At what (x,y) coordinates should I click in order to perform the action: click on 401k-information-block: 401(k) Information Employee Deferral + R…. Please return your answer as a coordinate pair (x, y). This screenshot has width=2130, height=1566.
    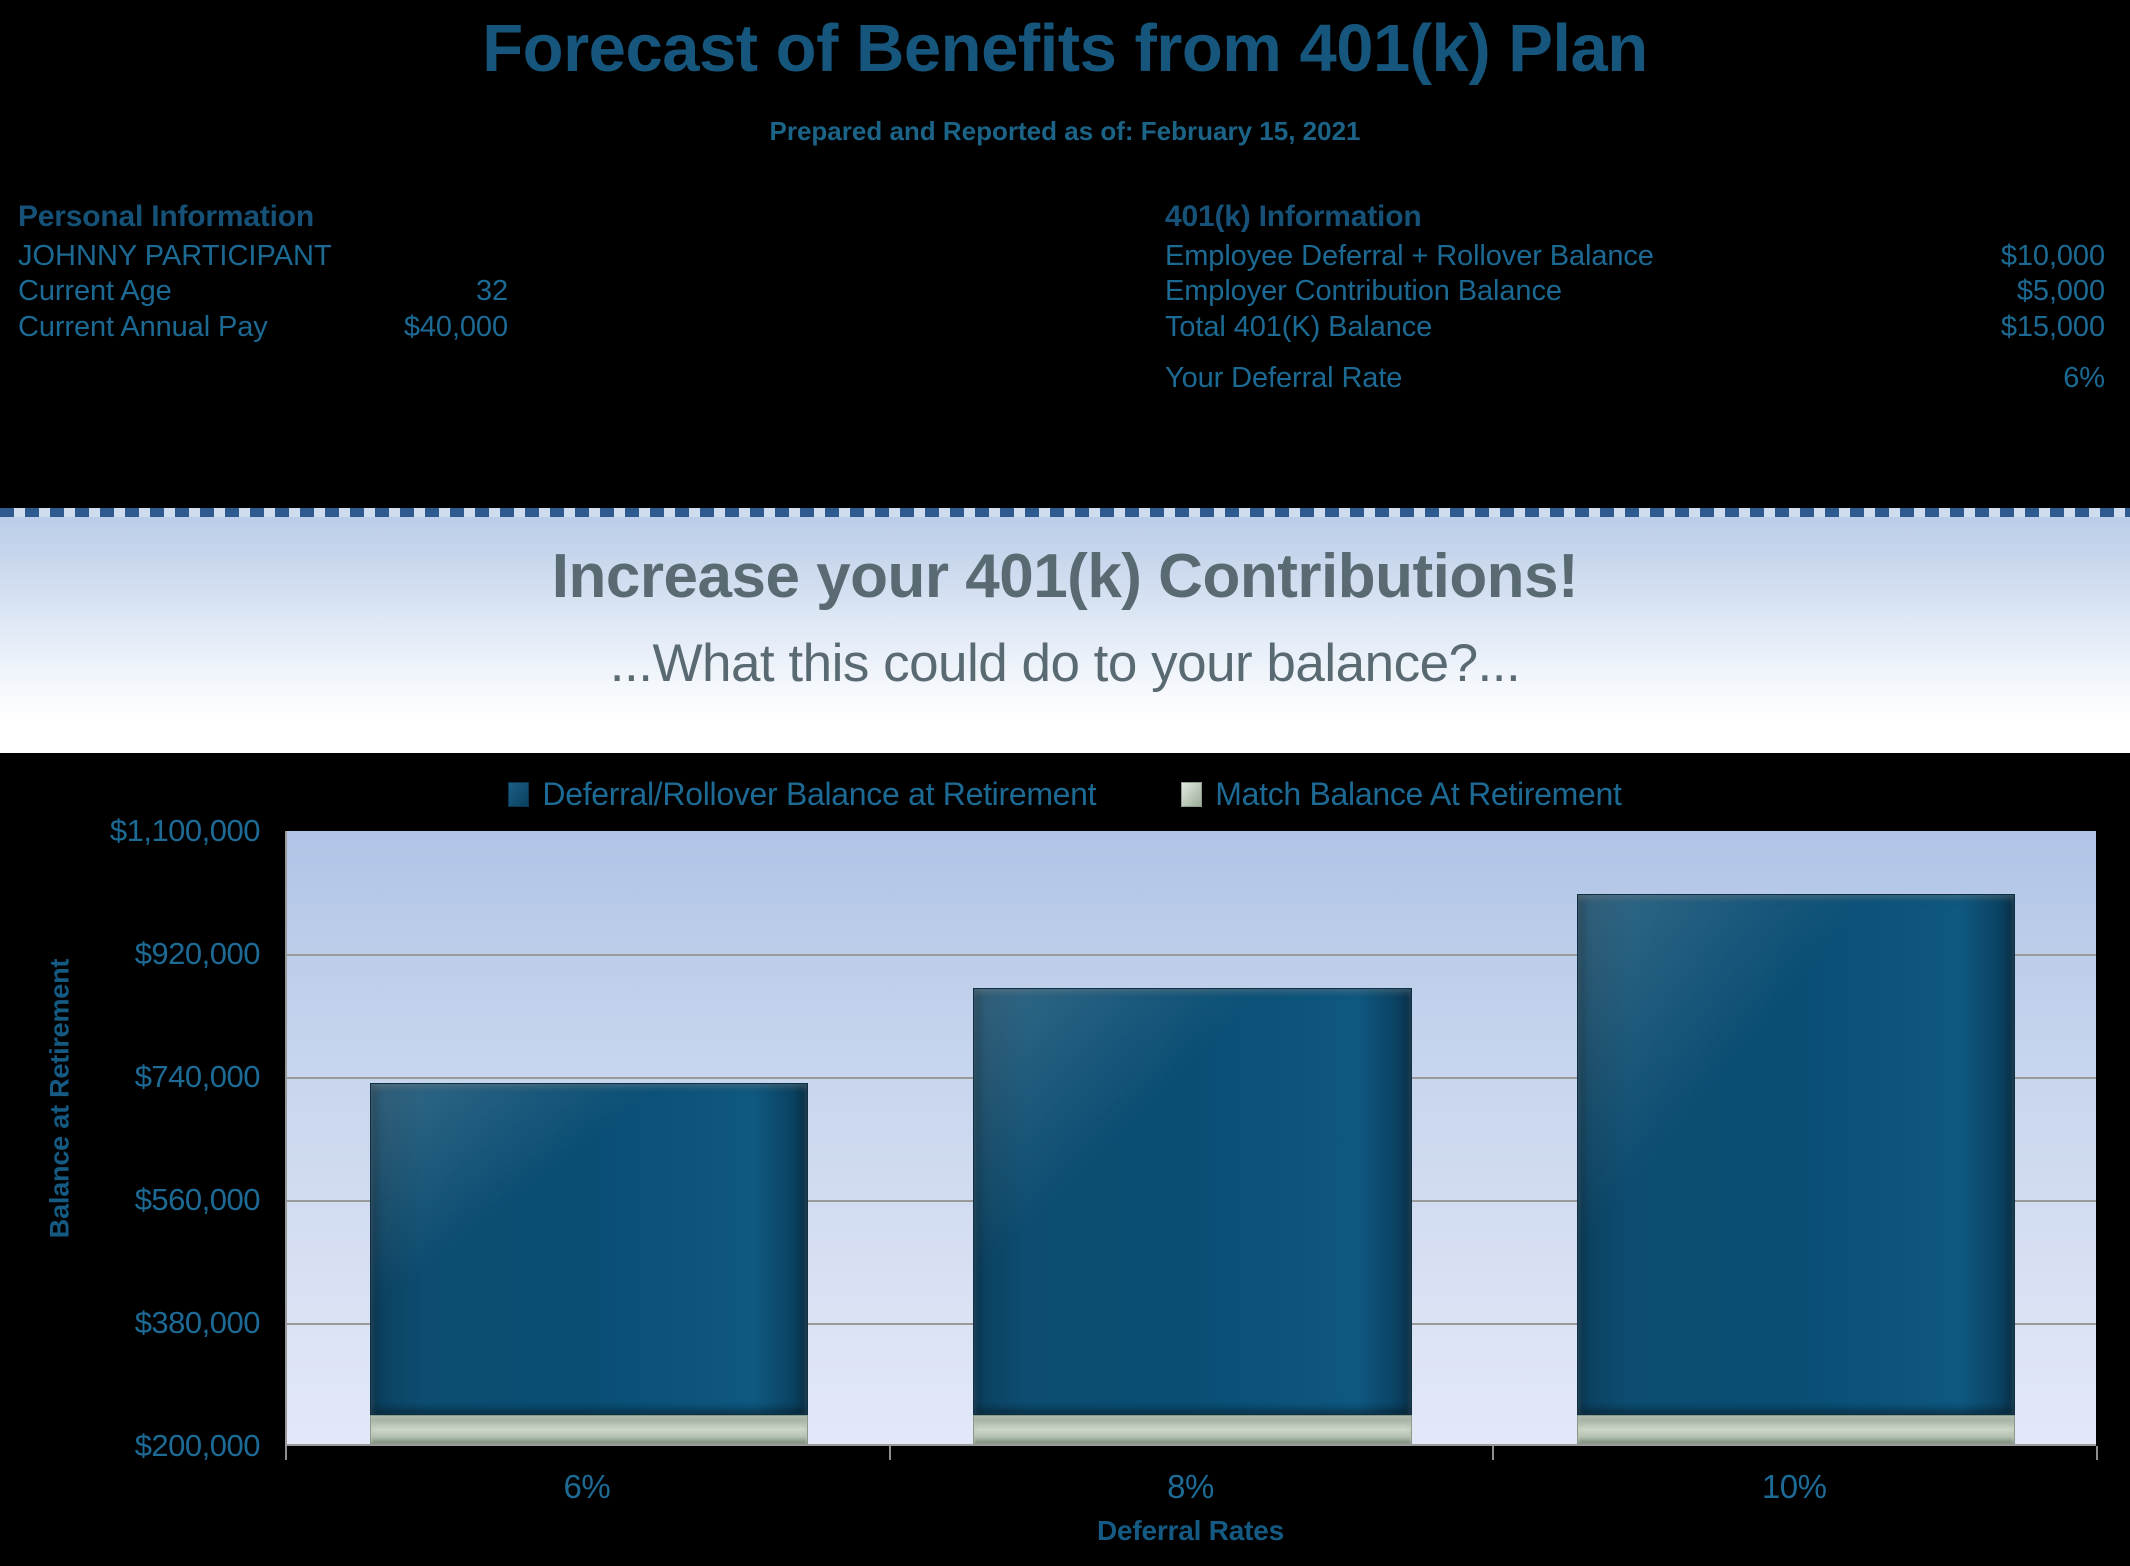
    Looking at the image, I should click on (1635, 298).